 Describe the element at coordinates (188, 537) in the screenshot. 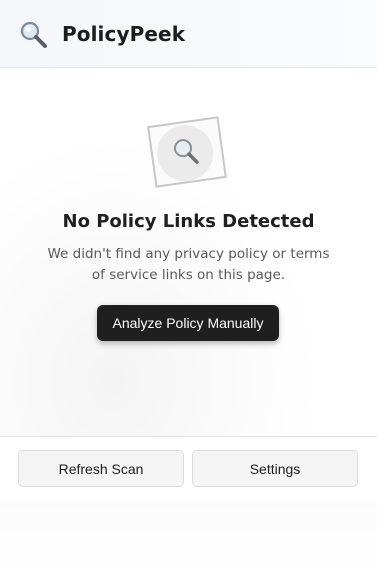

I see `bottom-area` at that location.